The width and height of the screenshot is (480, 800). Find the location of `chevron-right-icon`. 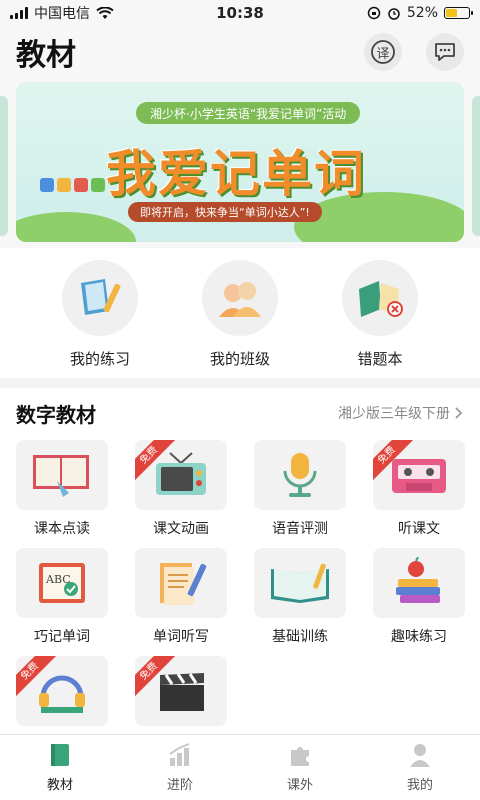

chevron-right-icon is located at coordinates (459, 413).